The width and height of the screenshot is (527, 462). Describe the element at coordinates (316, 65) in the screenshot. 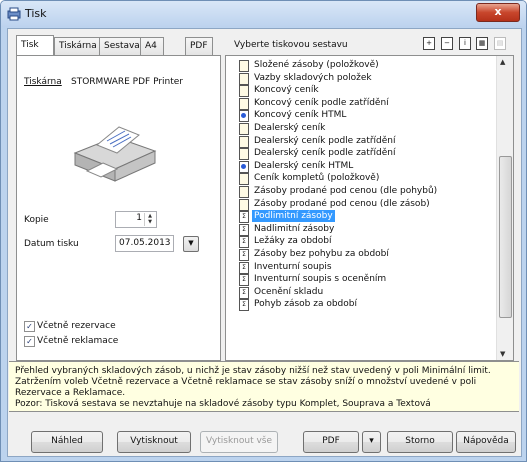

I see `report-list-item-label: Složené zásoby (položkově)` at that location.